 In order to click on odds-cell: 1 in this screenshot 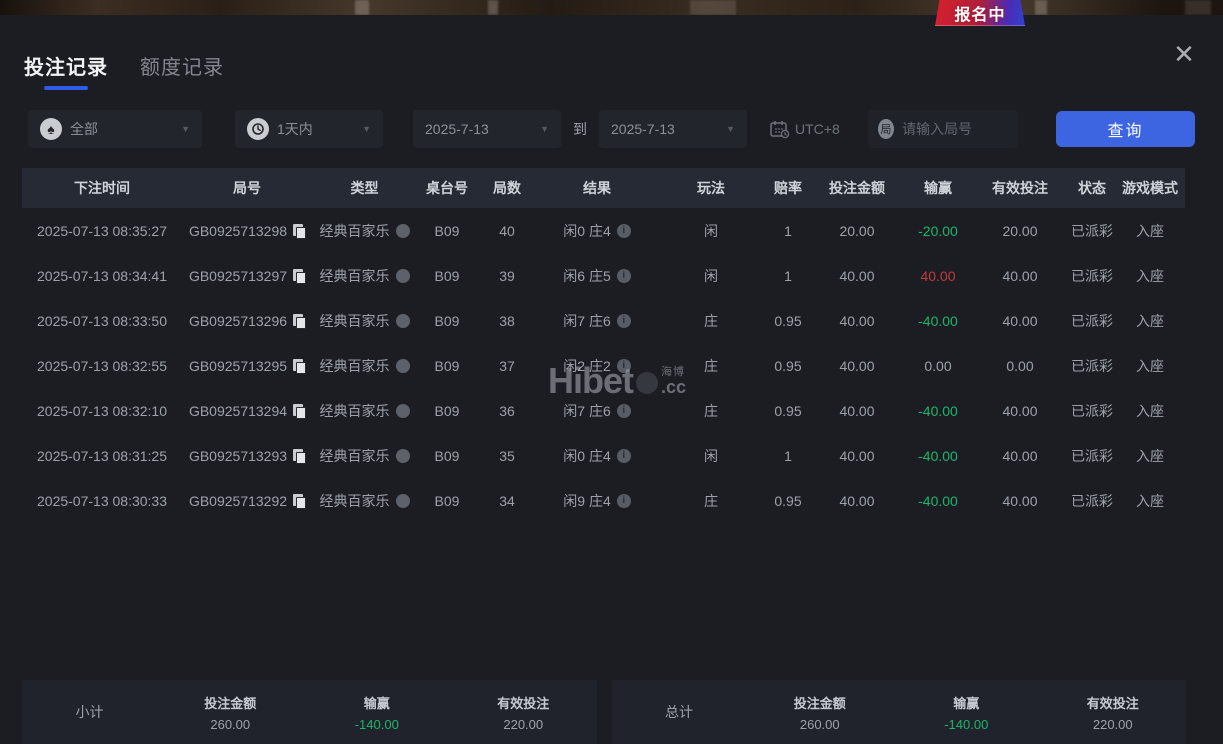, I will do `click(788, 275)`.